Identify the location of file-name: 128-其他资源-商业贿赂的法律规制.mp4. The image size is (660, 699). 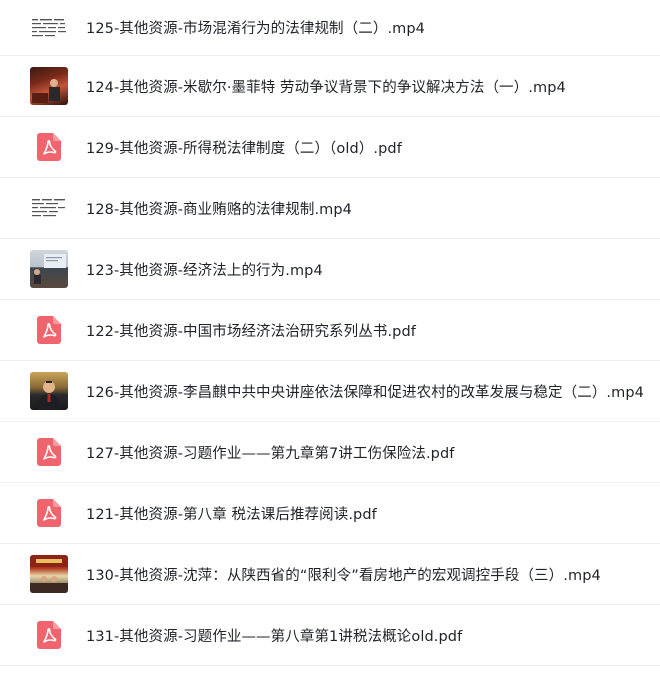
(219, 209).